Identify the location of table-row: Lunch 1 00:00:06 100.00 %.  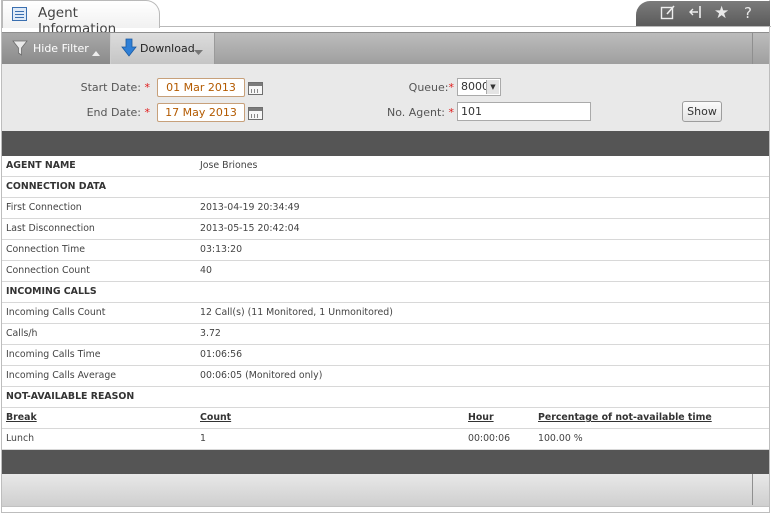
(385, 439).